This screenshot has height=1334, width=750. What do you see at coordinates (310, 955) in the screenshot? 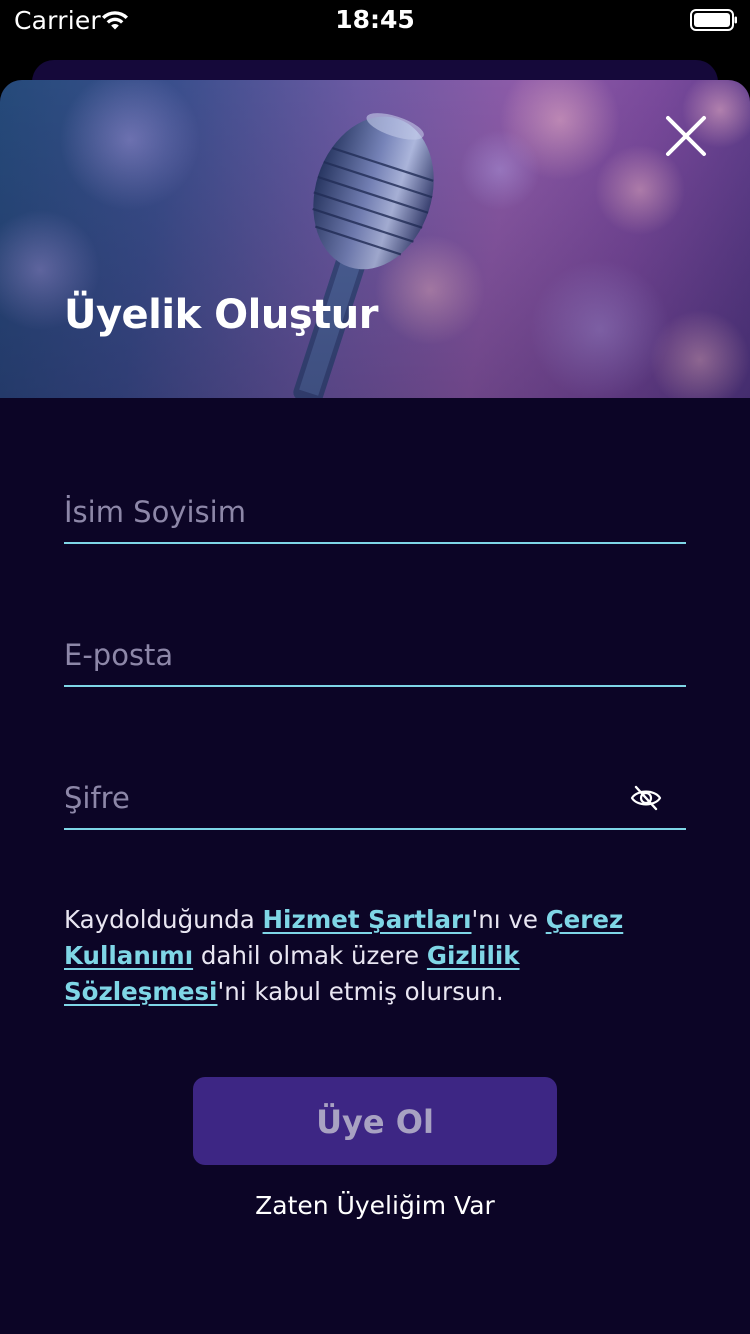
I see `terms-text-3: dahil olmak üzere` at bounding box center [310, 955].